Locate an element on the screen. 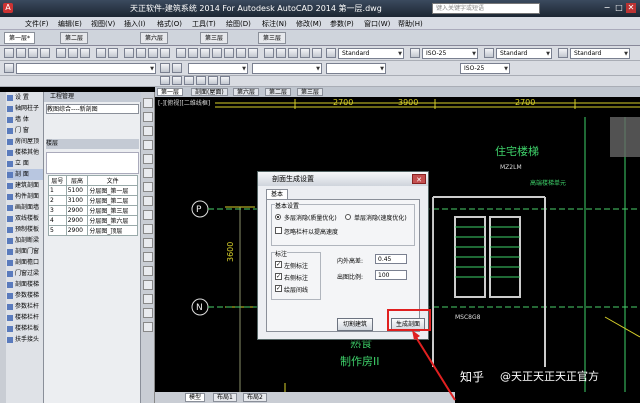 The width and height of the screenshot is (640, 403). side-item-build-section: 建筑剖面 is located at coordinates (25, 185).